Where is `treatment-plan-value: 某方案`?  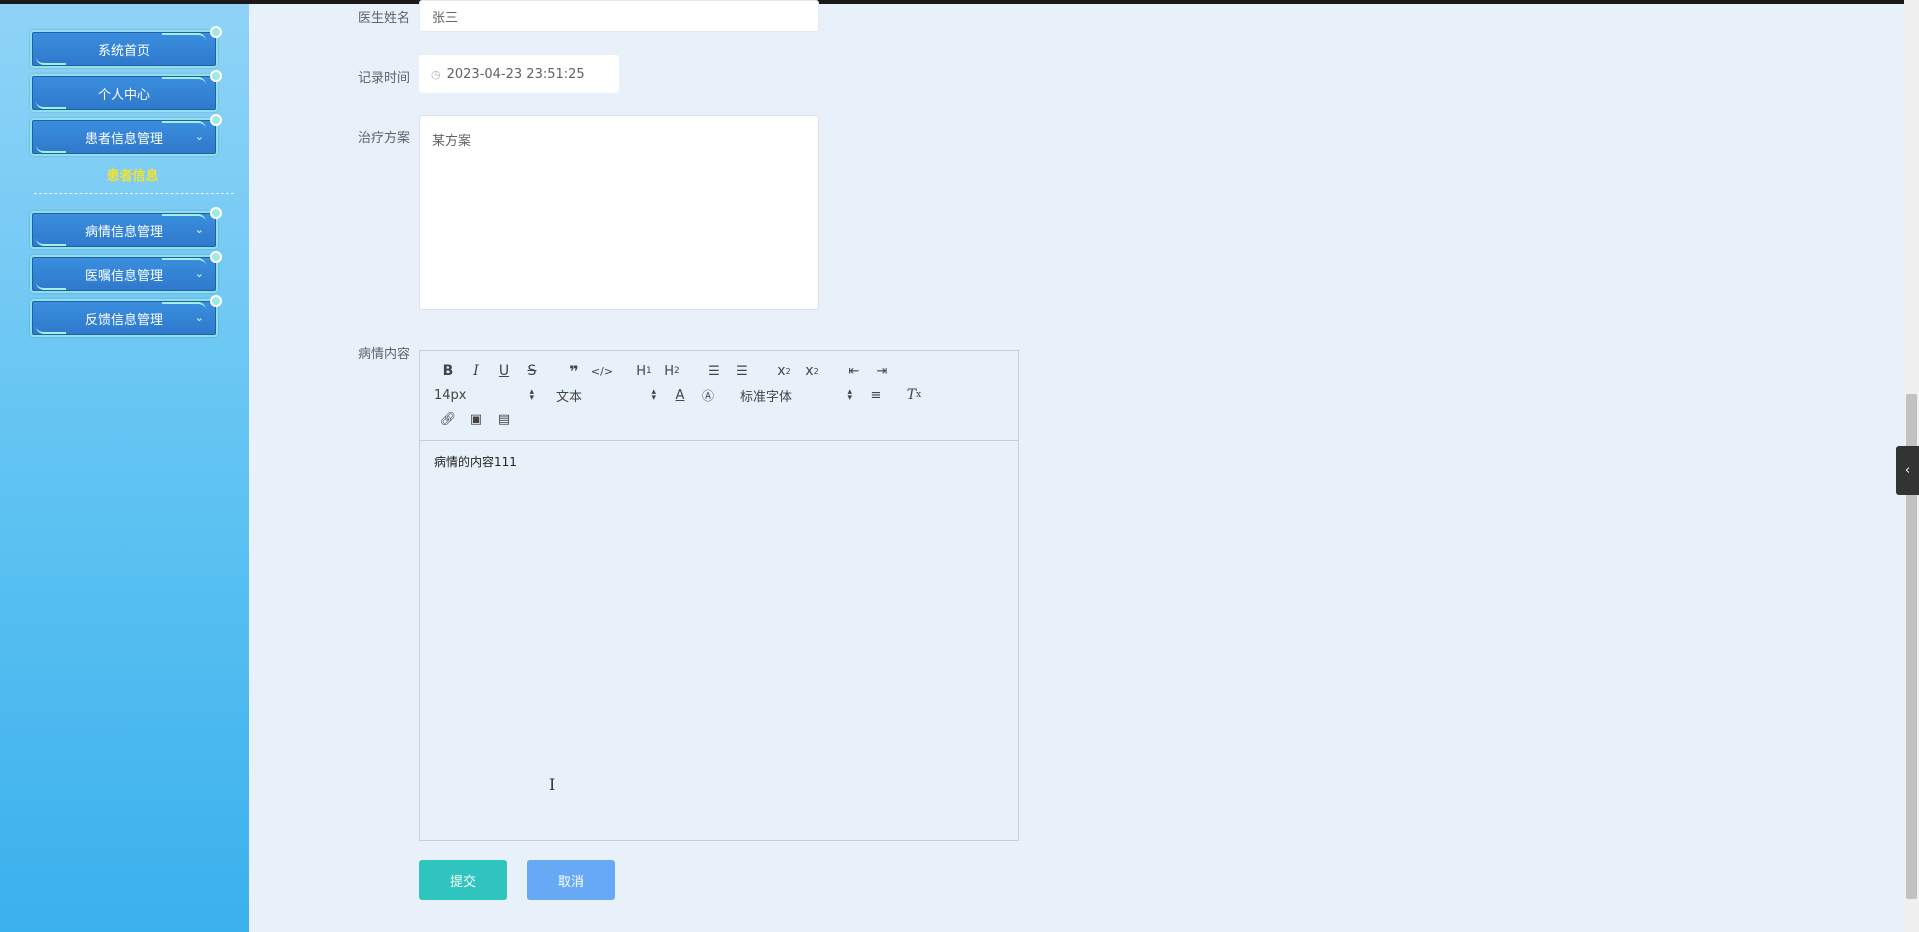 treatment-plan-value: 某方案 is located at coordinates (452, 141).